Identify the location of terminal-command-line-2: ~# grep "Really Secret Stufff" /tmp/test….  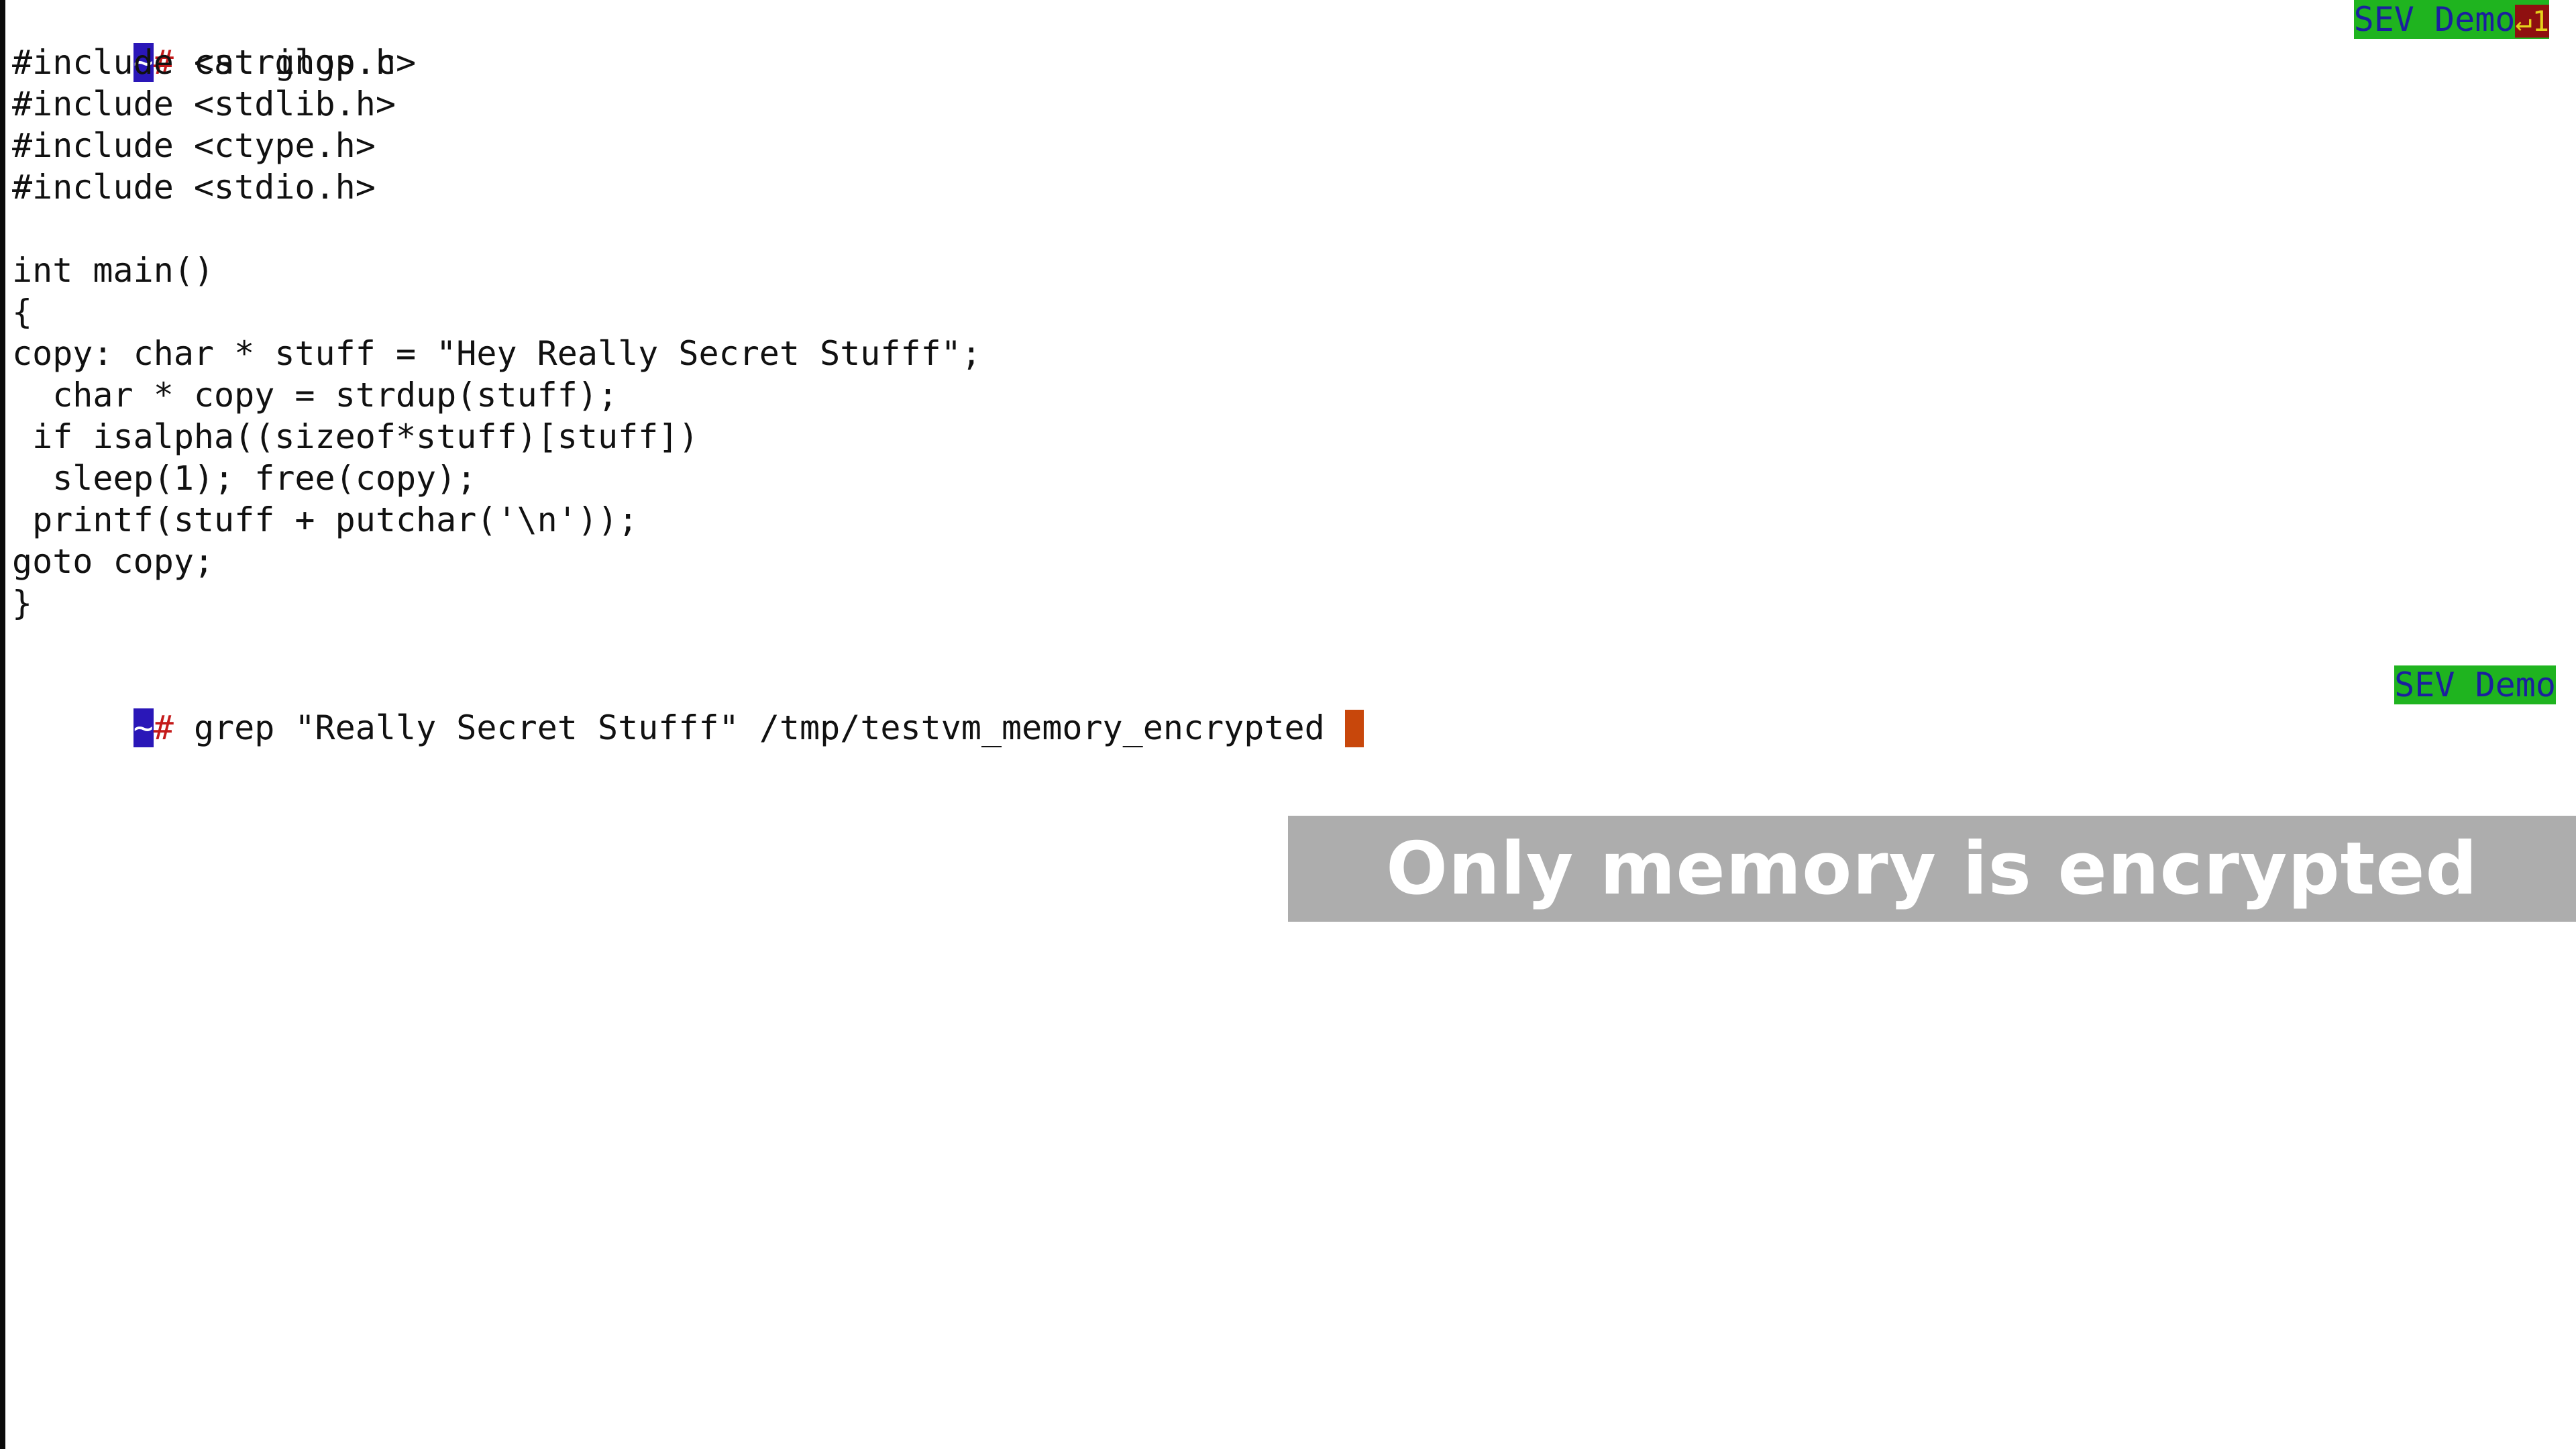
(1286, 706).